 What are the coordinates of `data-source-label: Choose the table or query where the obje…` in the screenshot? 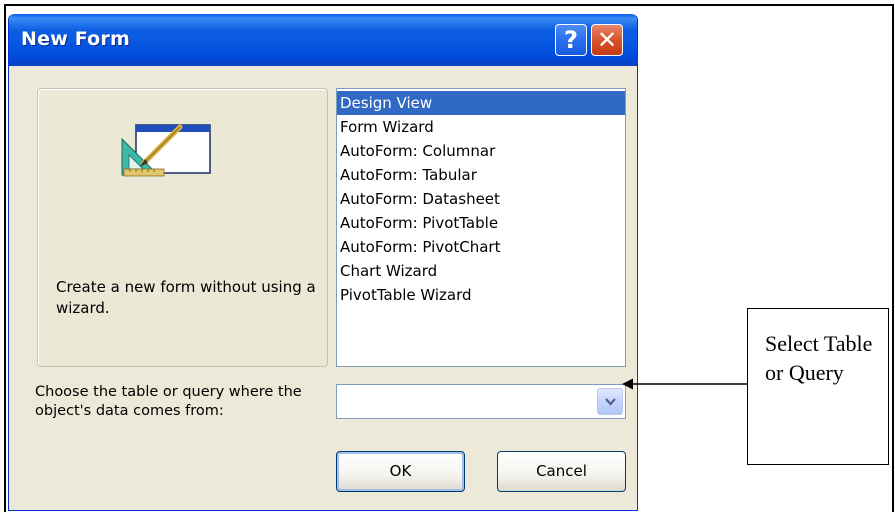 It's located at (168, 401).